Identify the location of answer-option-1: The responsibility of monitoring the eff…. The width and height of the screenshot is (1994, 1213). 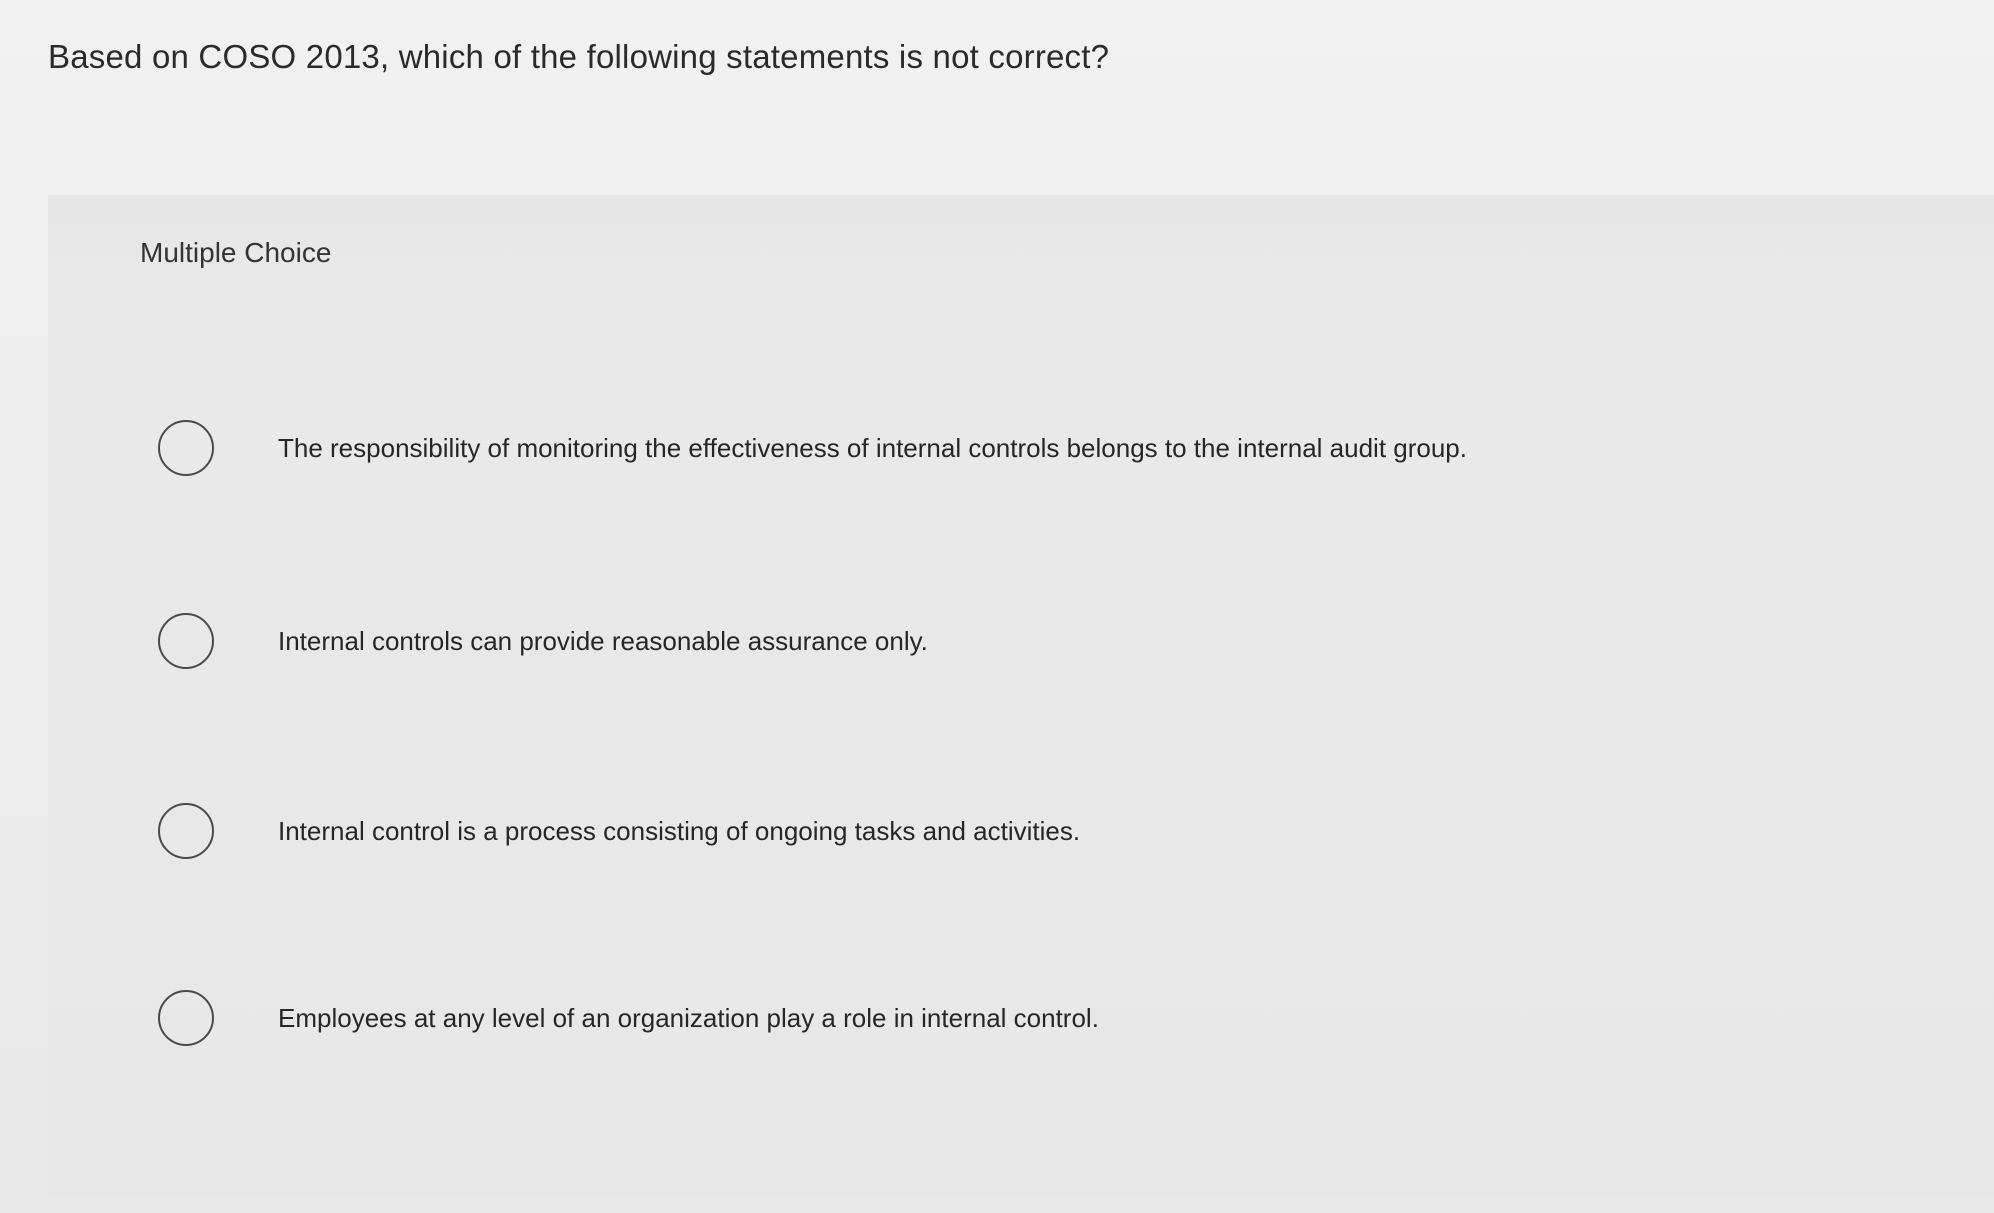
(812, 448).